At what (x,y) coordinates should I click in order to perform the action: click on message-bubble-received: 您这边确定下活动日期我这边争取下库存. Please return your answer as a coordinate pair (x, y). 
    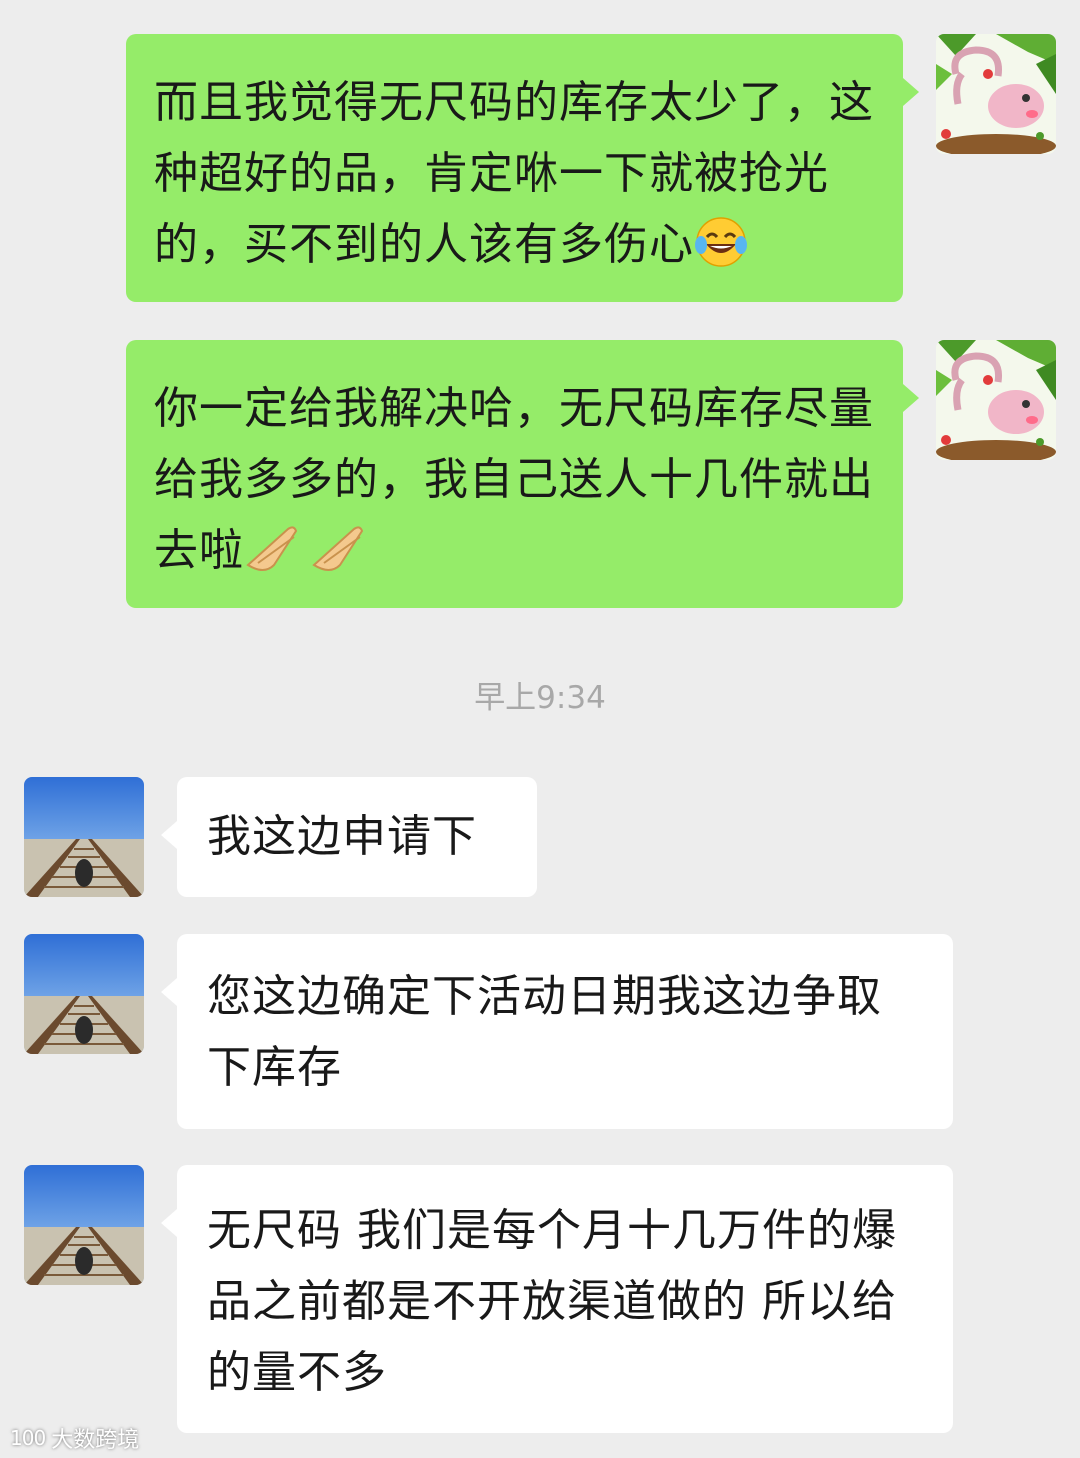
    Looking at the image, I should click on (557, 1031).